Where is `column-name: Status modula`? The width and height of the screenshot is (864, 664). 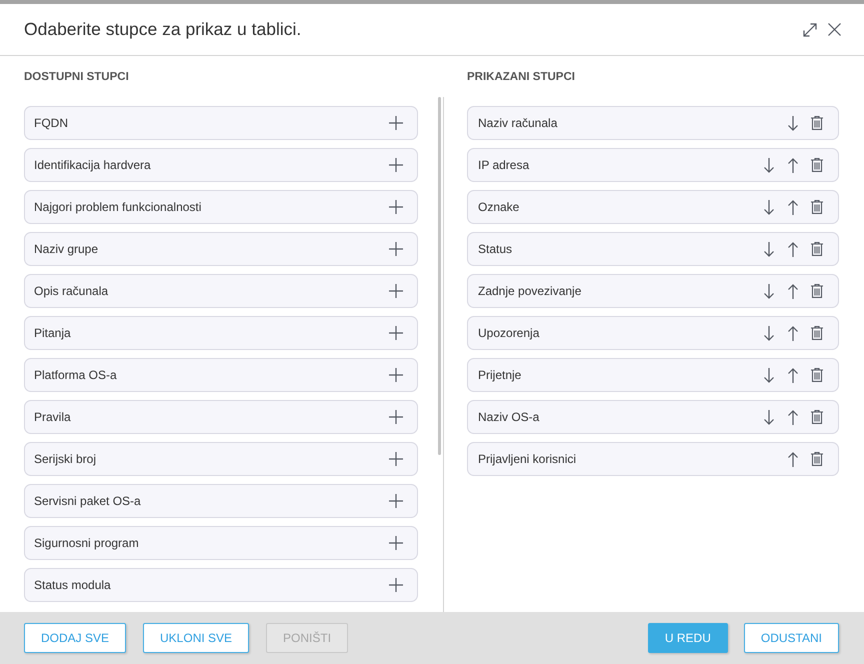
column-name: Status modula is located at coordinates (73, 585).